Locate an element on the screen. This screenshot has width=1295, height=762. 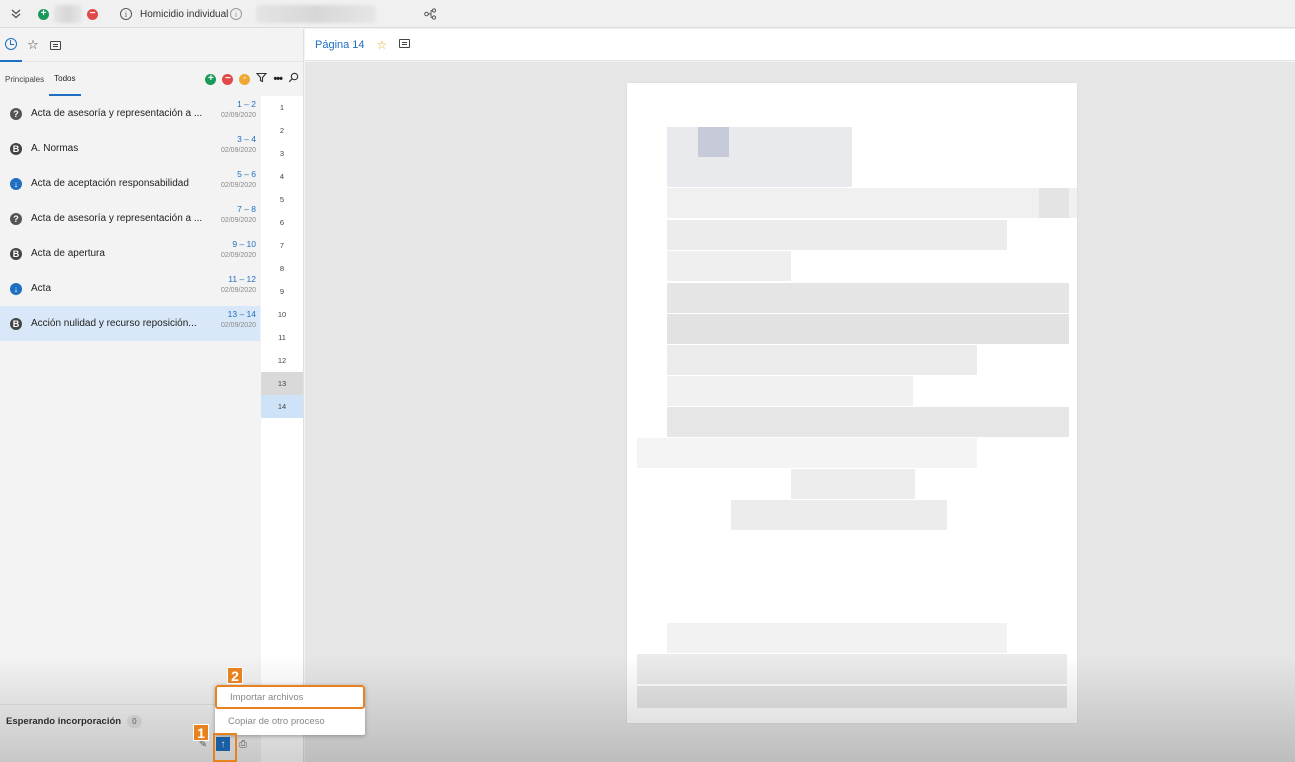
document-title: Acta de aceptación responsabilidad is located at coordinates (110, 183).